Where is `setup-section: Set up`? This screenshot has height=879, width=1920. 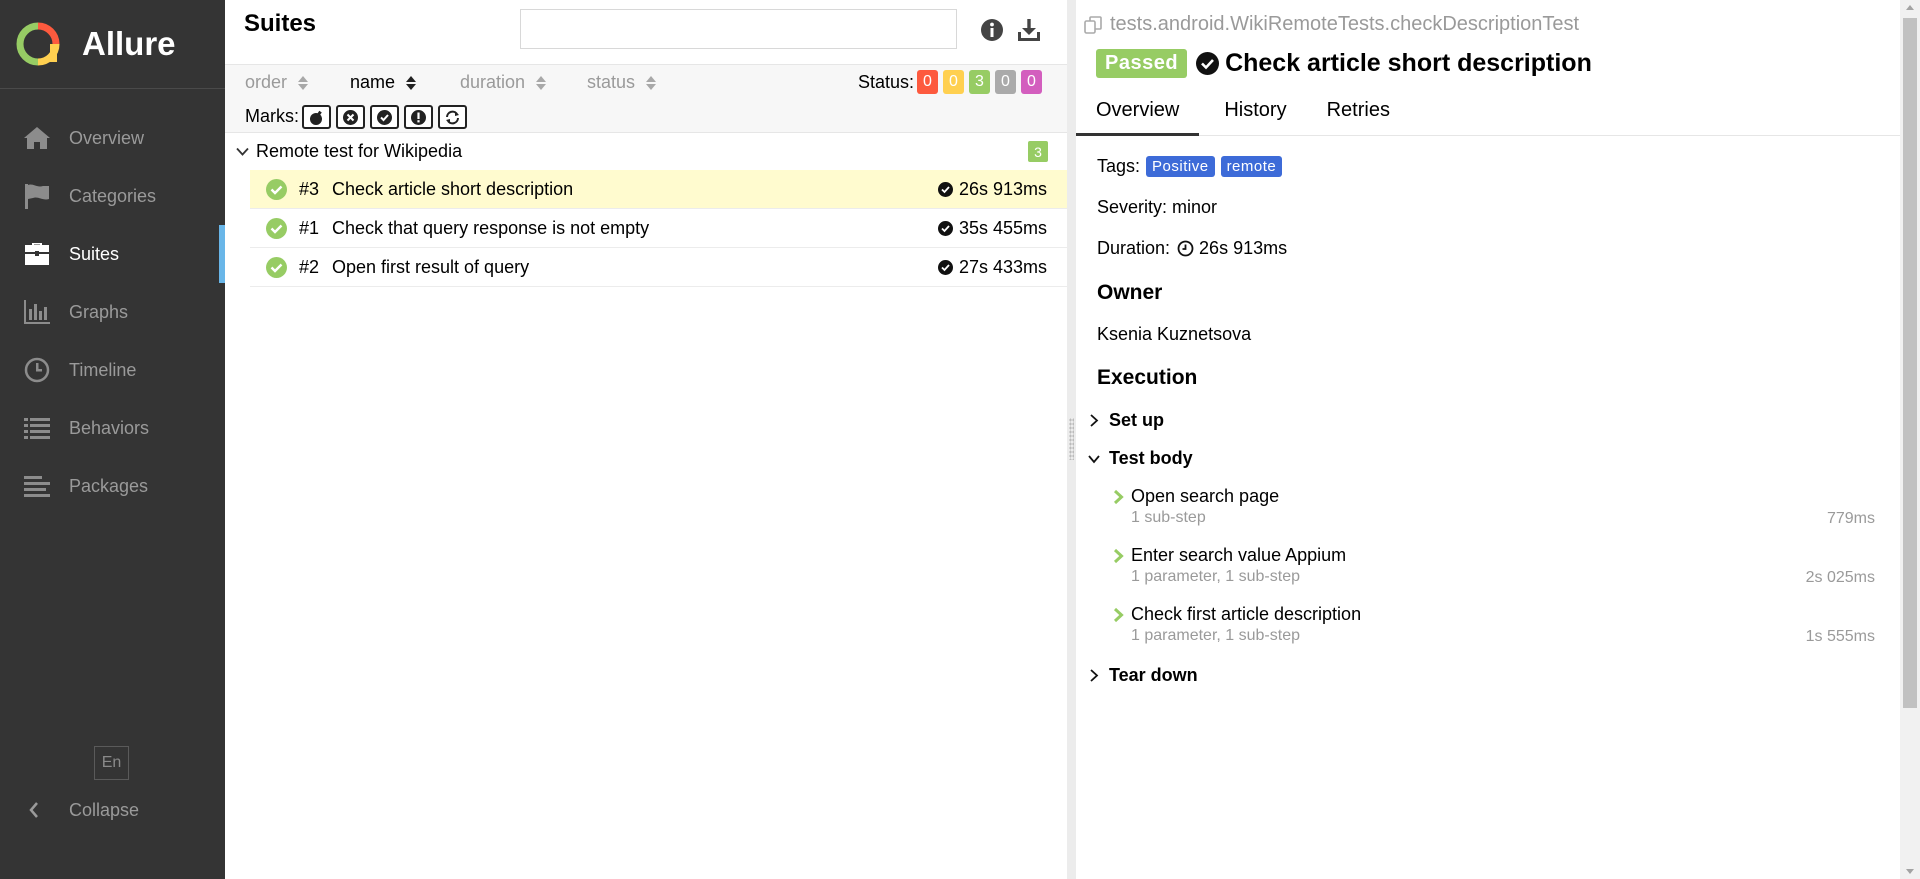 setup-section: Set up is located at coordinates (1126, 420).